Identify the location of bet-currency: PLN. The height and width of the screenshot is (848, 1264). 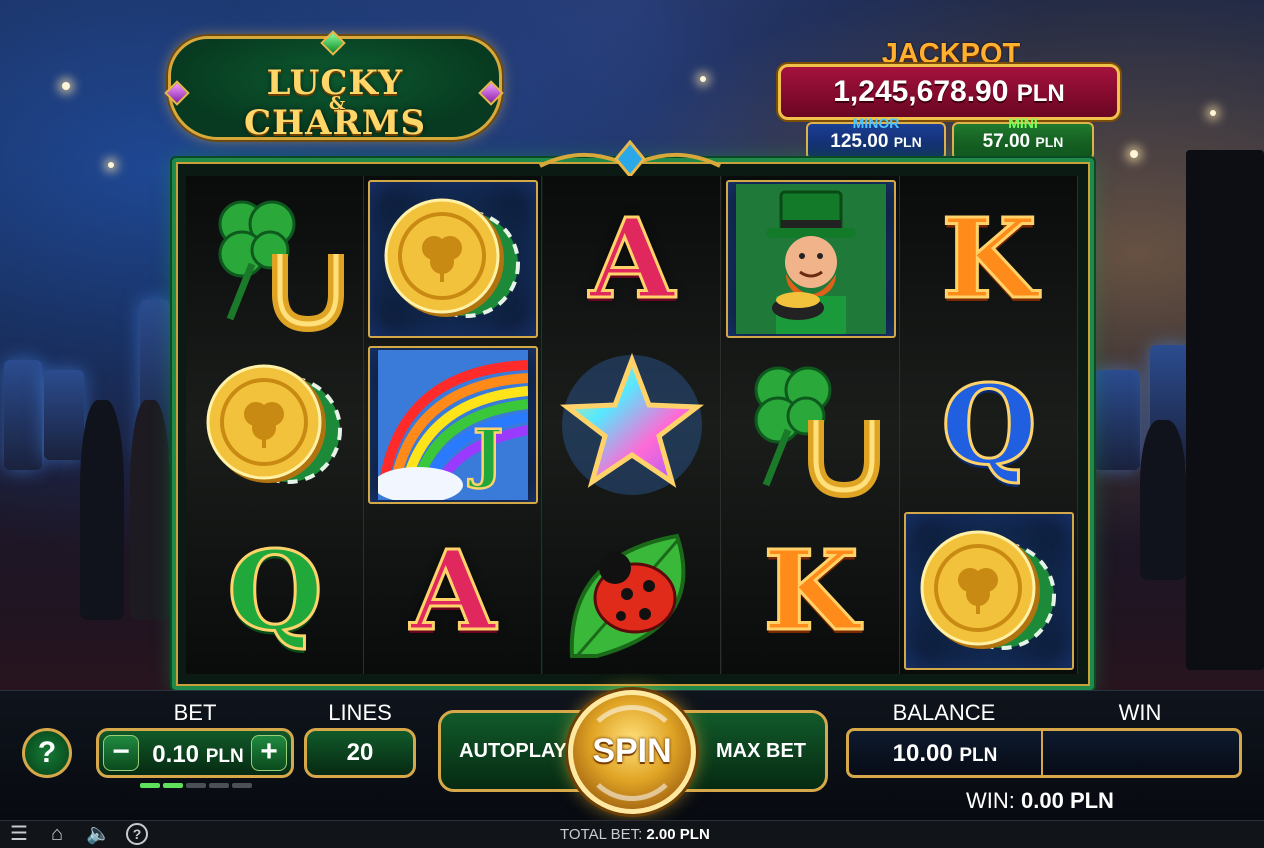
(224, 756).